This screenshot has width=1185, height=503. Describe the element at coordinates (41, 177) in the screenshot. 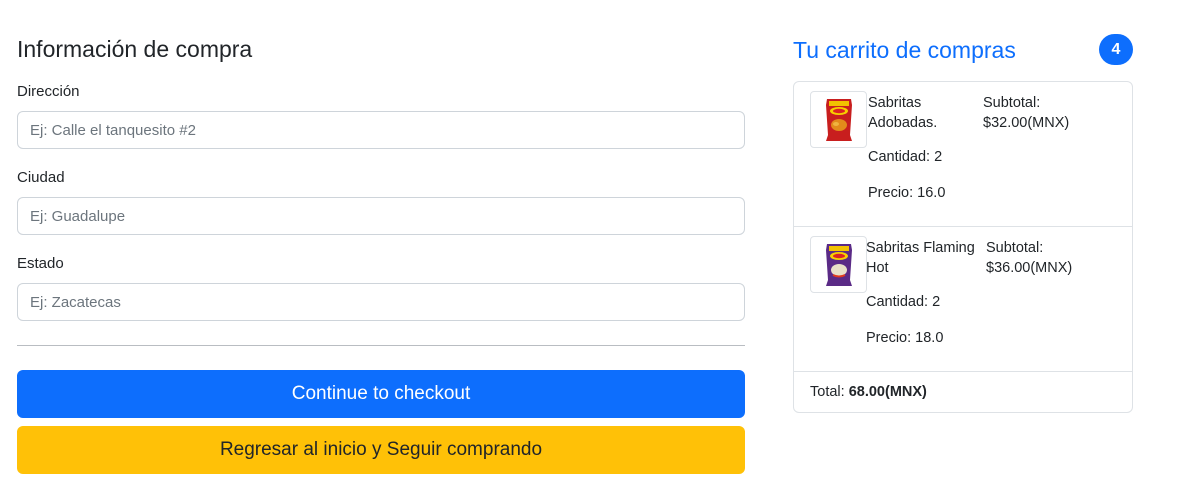

I see `city-label: Ciudad` at that location.